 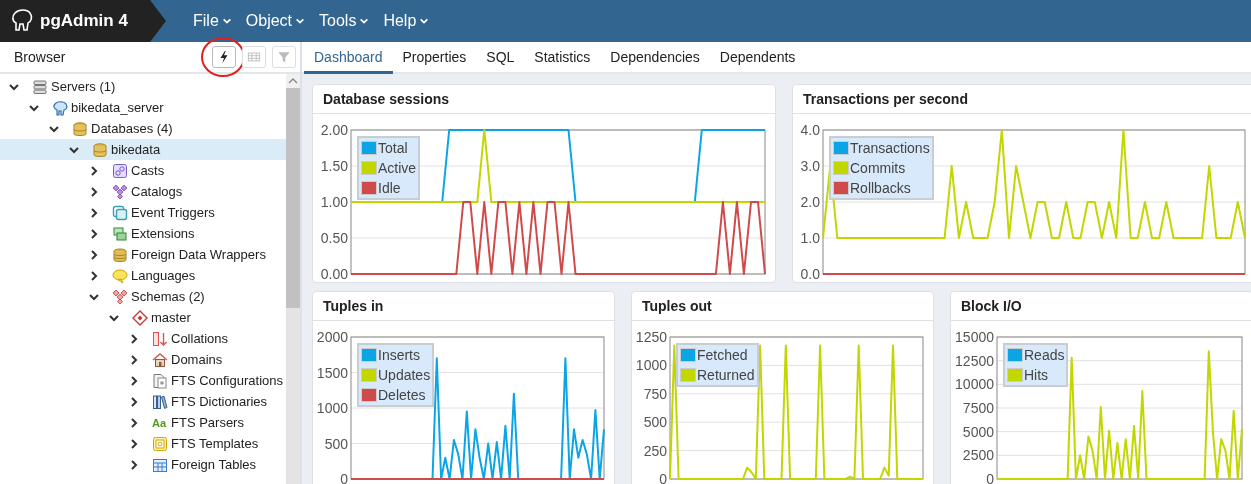 What do you see at coordinates (120, 212) in the screenshot?
I see `trigger-icon` at bounding box center [120, 212].